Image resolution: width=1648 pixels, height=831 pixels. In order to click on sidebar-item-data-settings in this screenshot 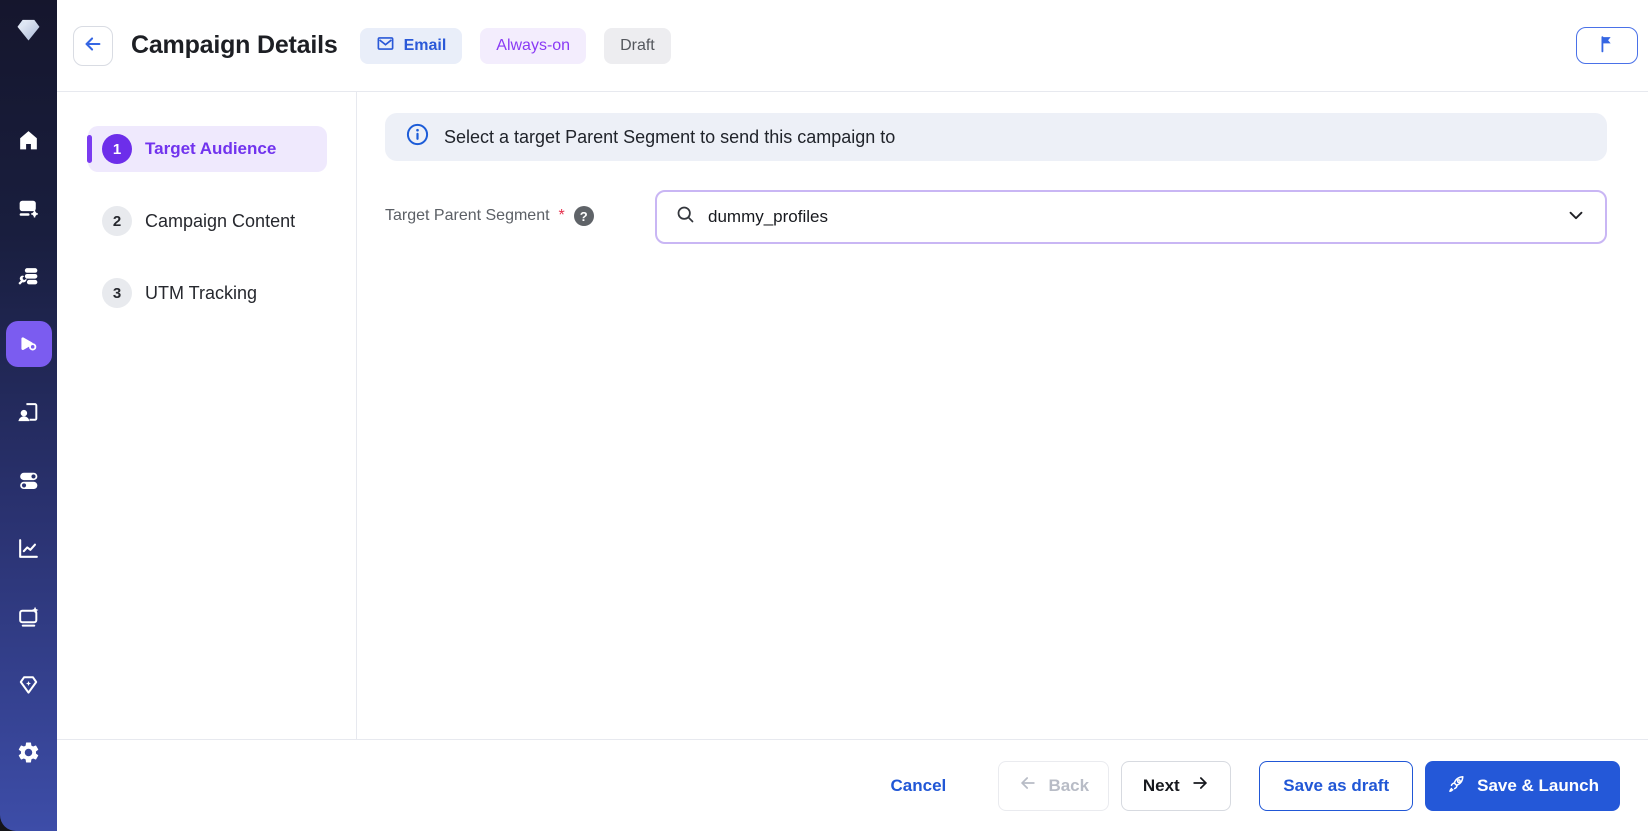, I will do `click(29, 208)`.